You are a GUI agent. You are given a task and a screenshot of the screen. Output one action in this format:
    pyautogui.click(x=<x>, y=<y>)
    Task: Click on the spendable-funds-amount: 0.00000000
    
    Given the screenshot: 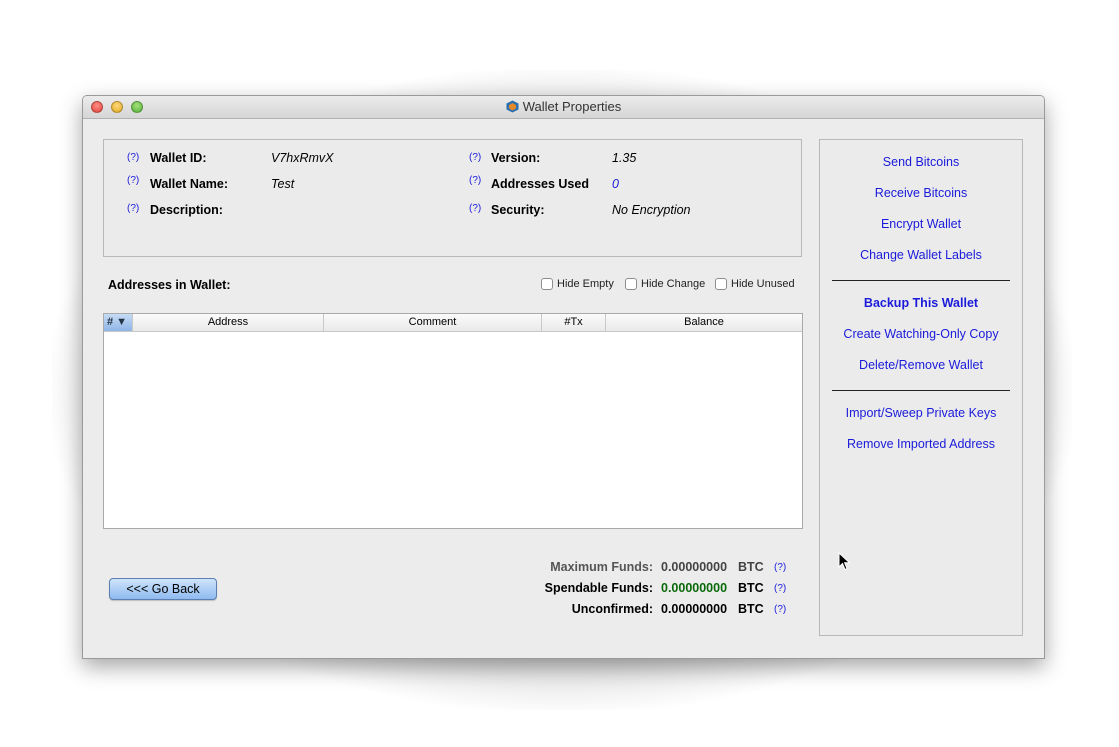 What is the action you would take?
    pyautogui.click(x=694, y=588)
    